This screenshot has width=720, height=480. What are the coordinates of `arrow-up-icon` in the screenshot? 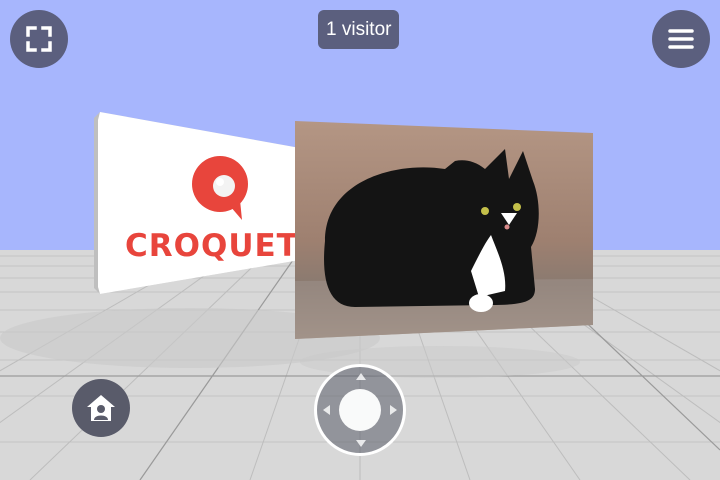 It's located at (361, 376).